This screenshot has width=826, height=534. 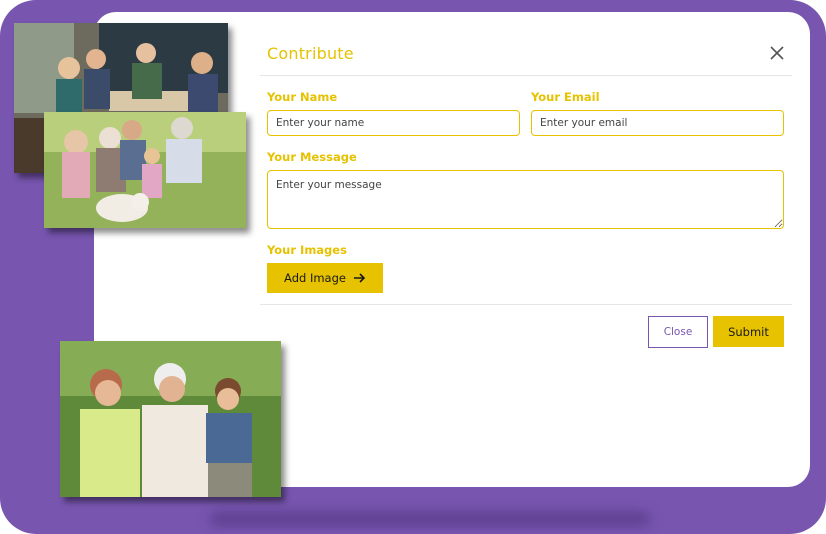 I want to click on grandfather-mother-child-photo, so click(x=170, y=419).